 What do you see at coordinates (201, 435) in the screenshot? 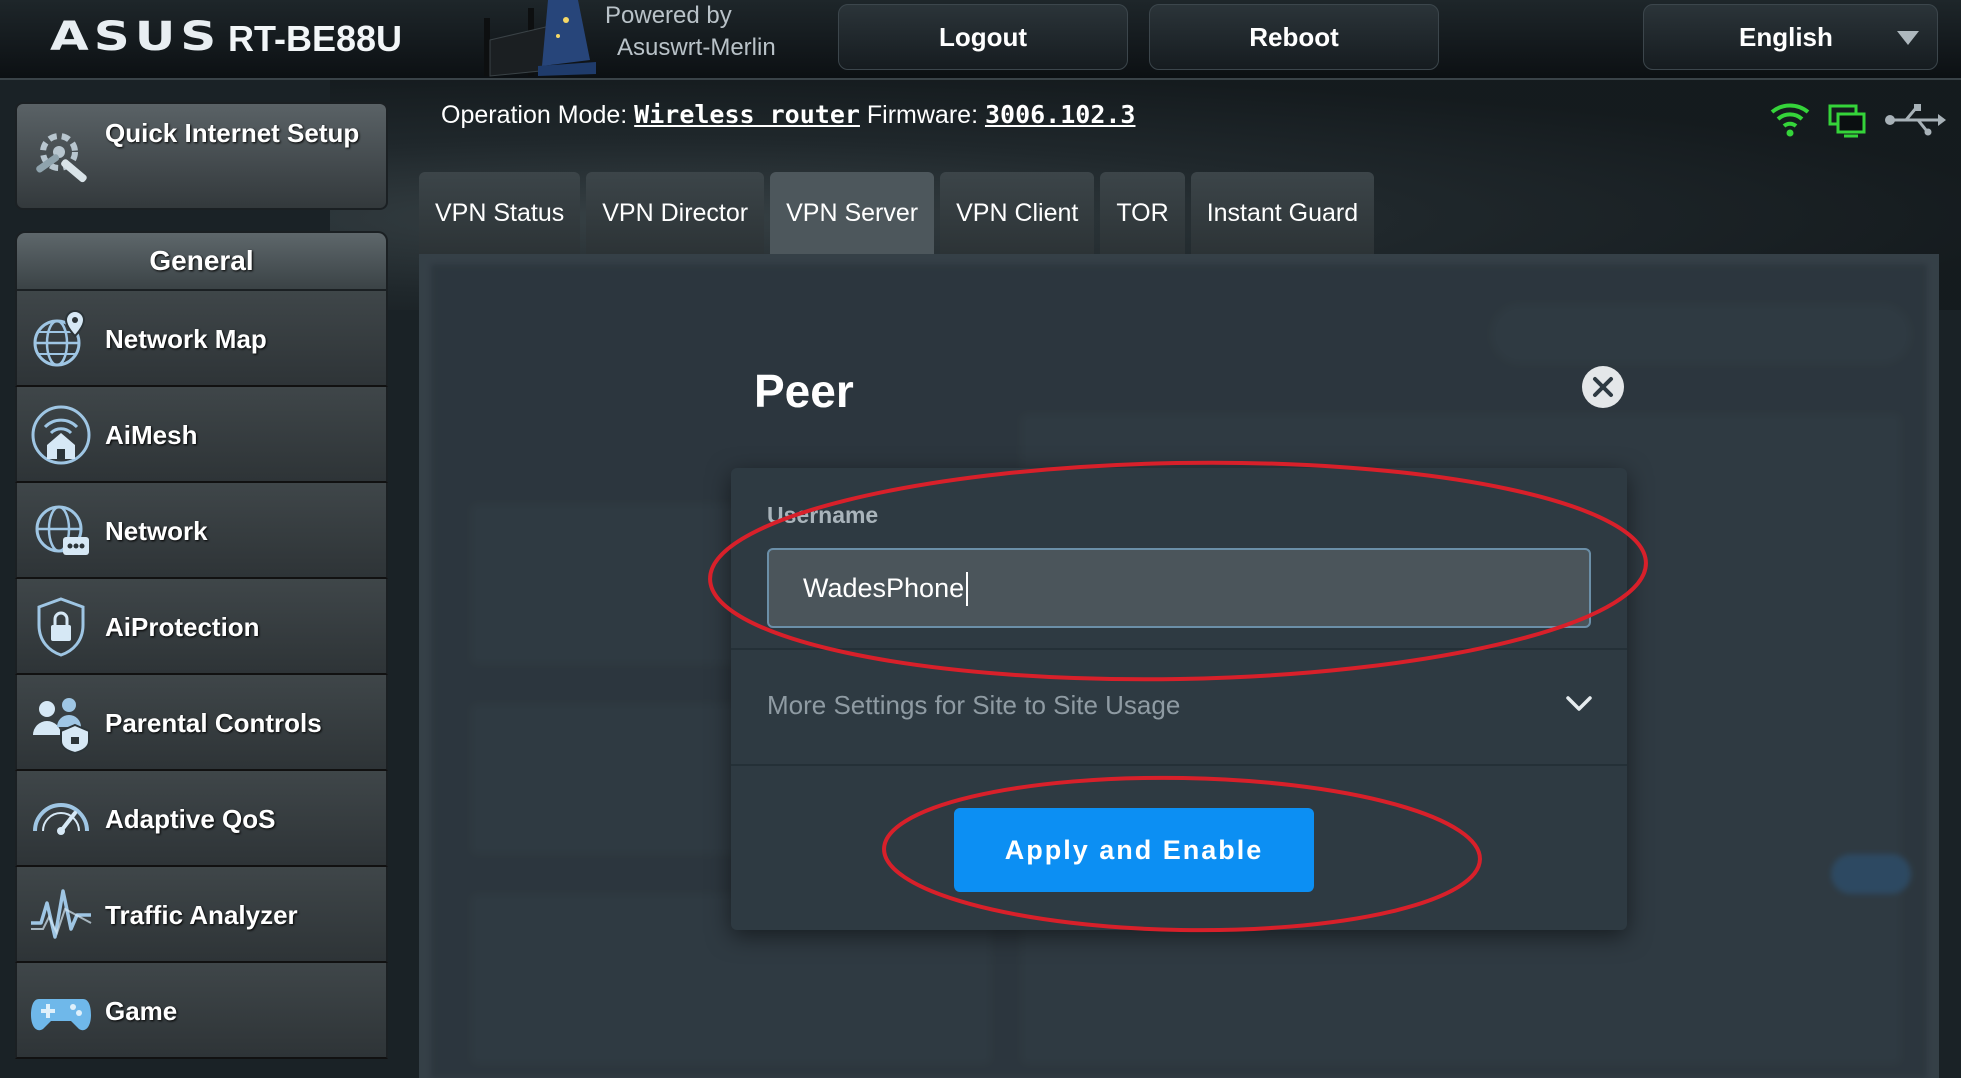
I see `sidebar-item-aimesh: AiMesh` at bounding box center [201, 435].